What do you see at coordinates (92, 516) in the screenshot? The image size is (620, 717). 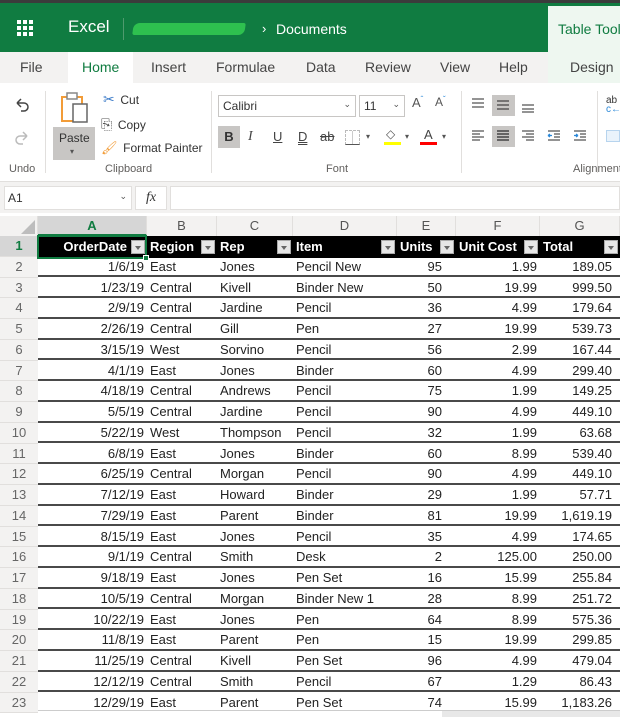 I see `cell-orderdate: 7/29/19` at bounding box center [92, 516].